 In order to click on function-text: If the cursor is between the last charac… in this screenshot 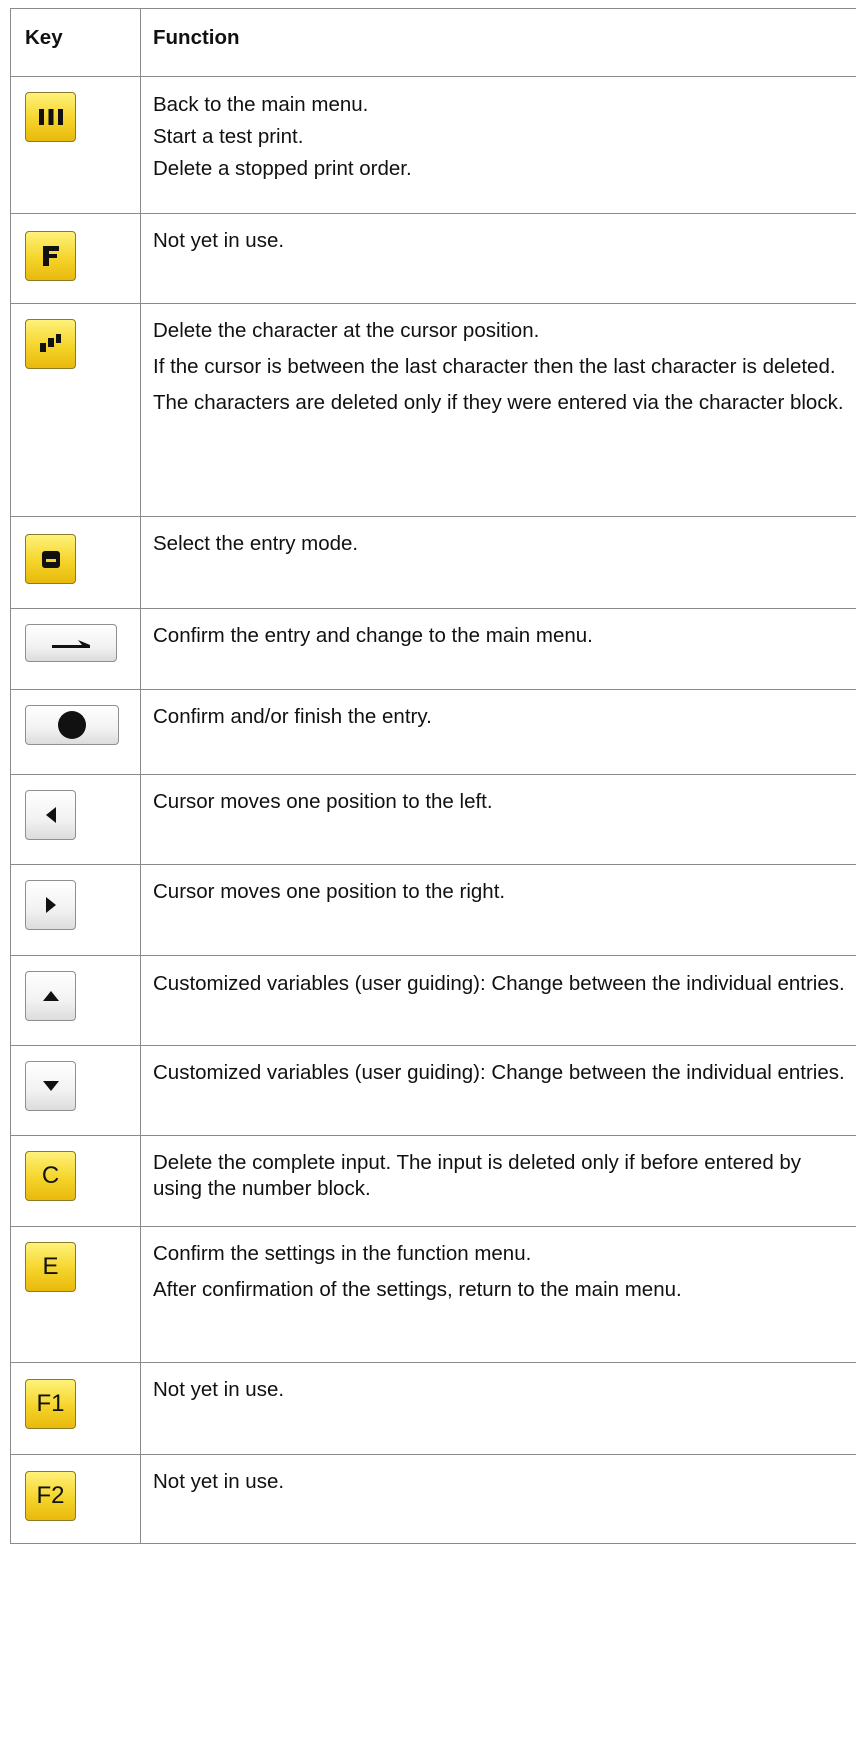, I will do `click(494, 366)`.